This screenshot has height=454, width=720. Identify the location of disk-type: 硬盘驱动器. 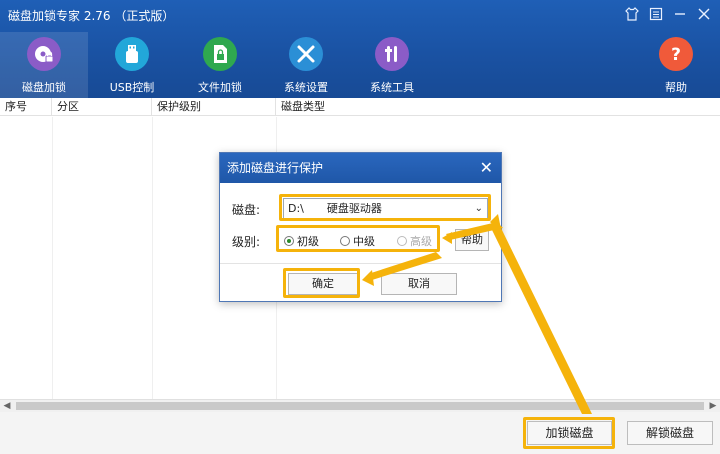
(354, 208).